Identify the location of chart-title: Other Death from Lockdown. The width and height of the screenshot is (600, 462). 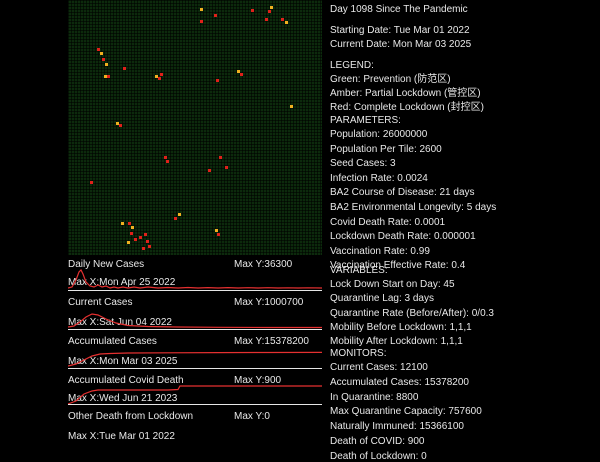
(131, 416).